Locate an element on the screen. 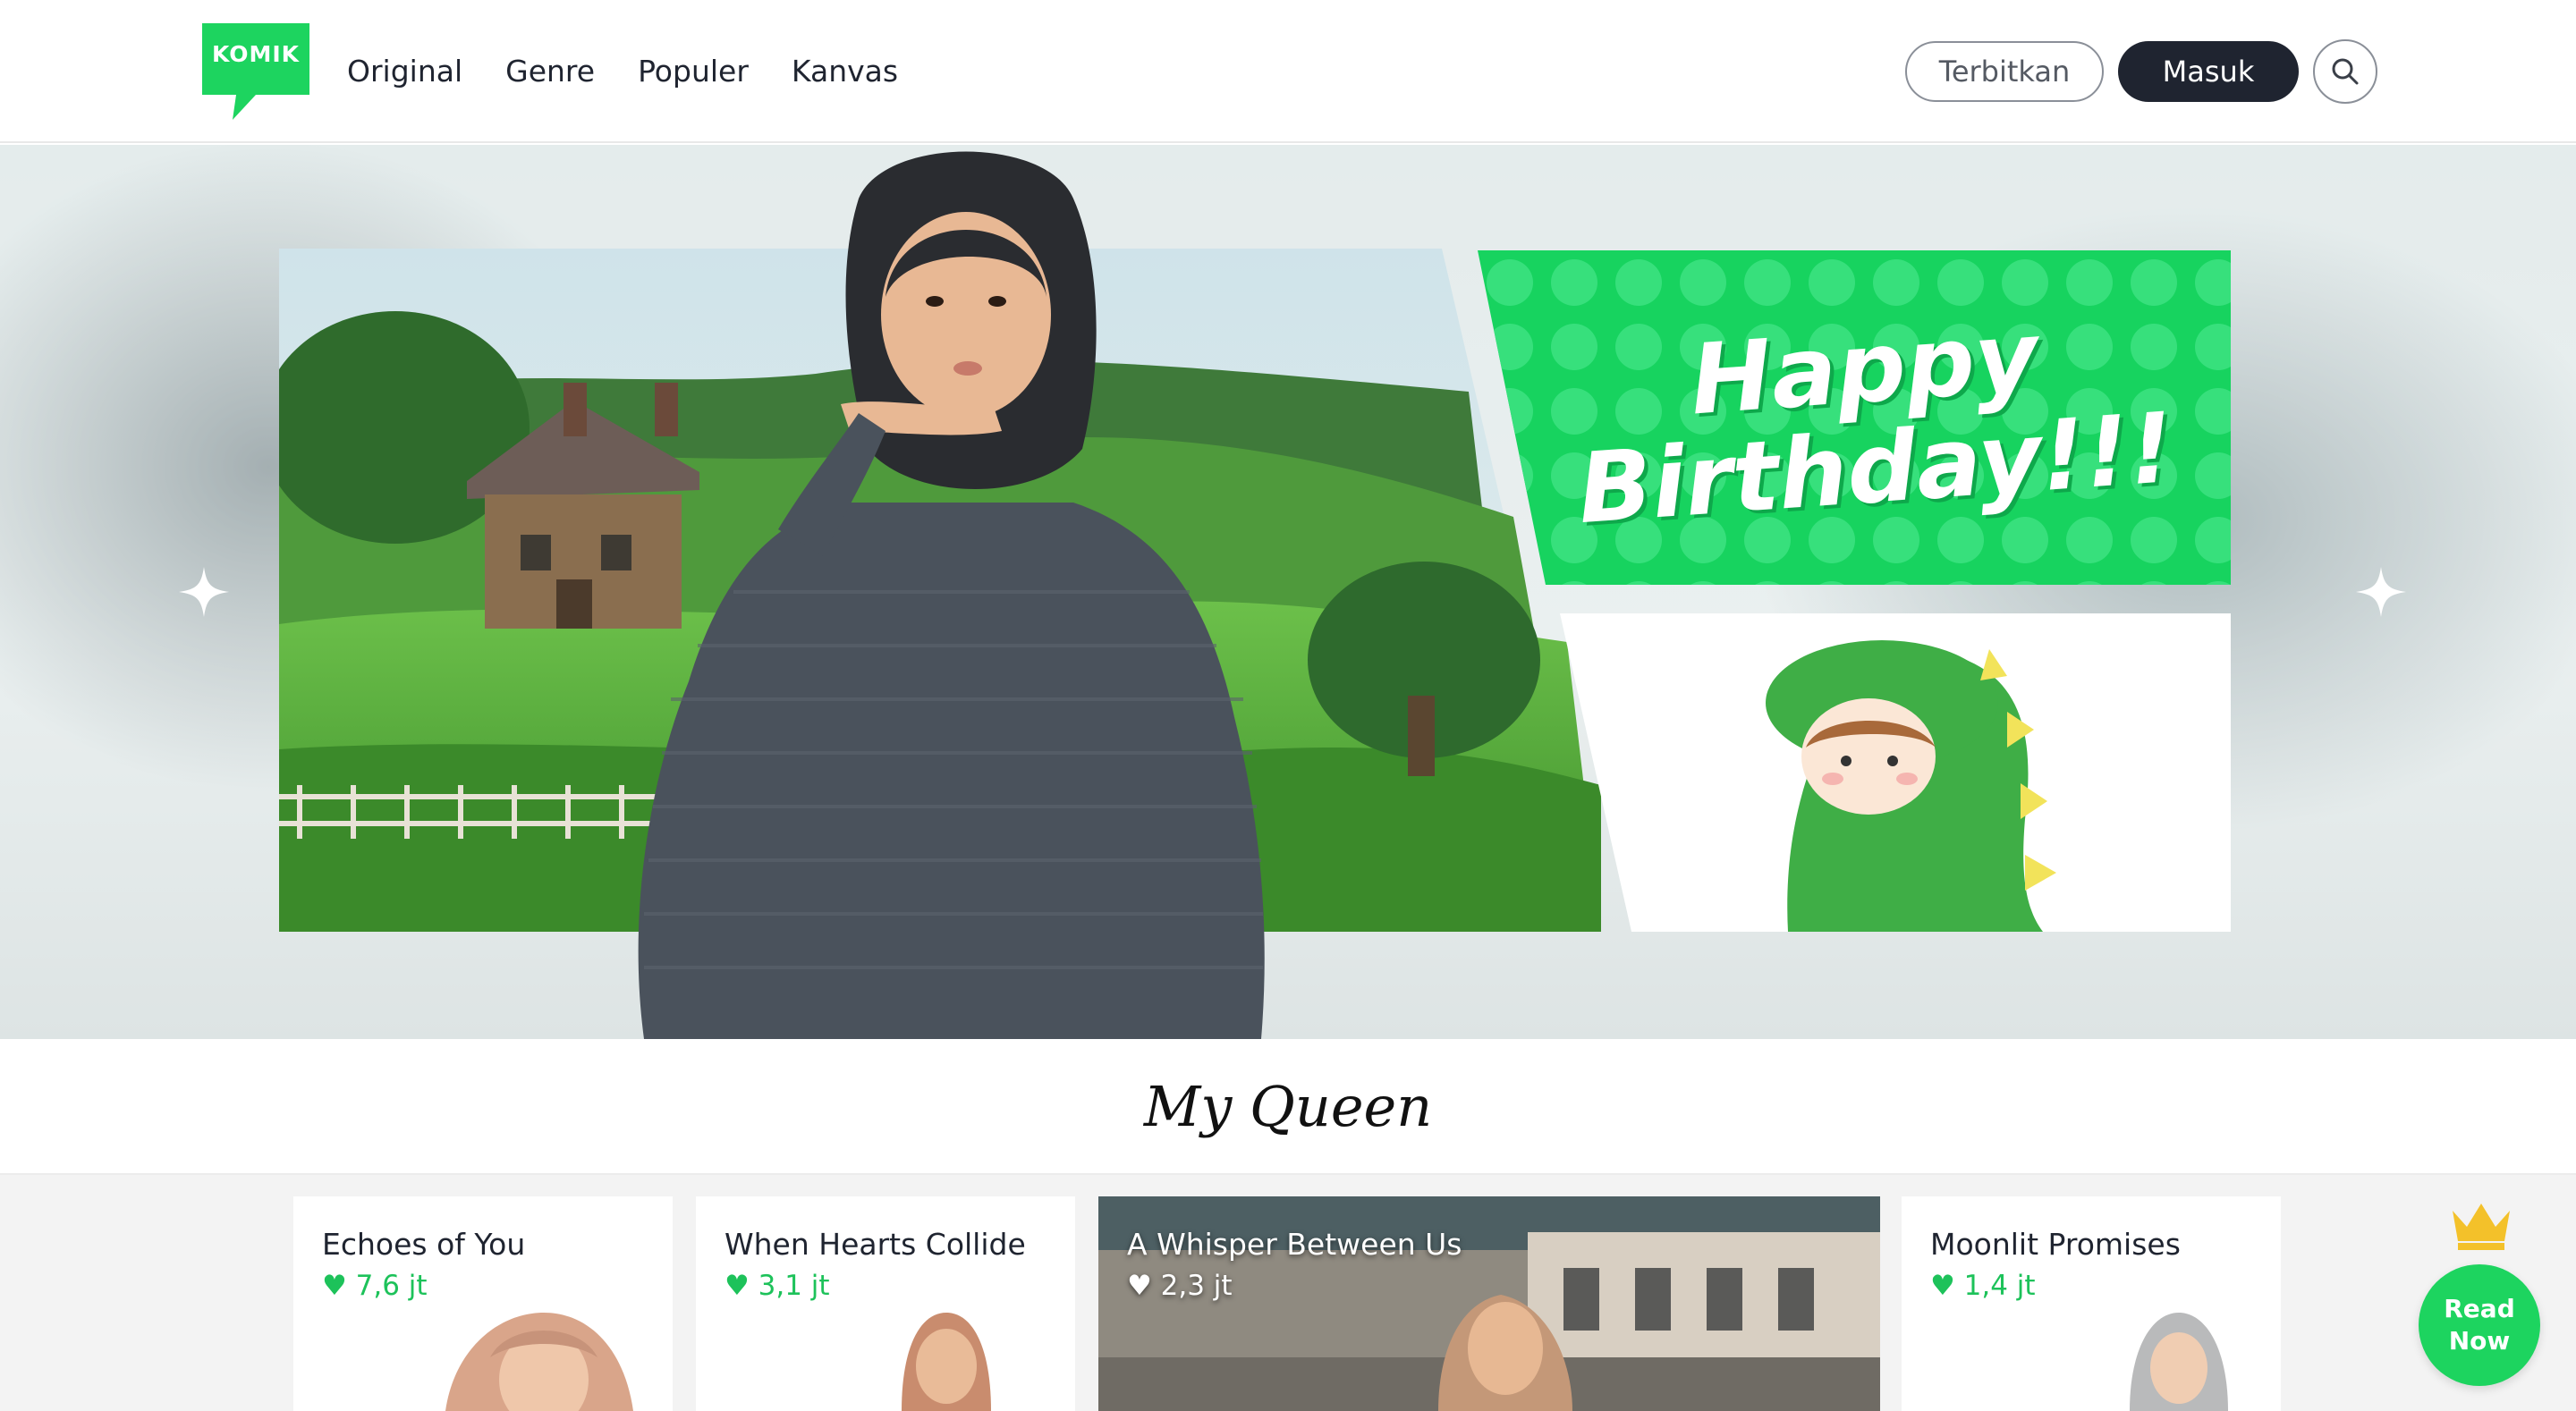 This screenshot has width=2576, height=1411. komik-logo: KOMIK is located at coordinates (256, 71).